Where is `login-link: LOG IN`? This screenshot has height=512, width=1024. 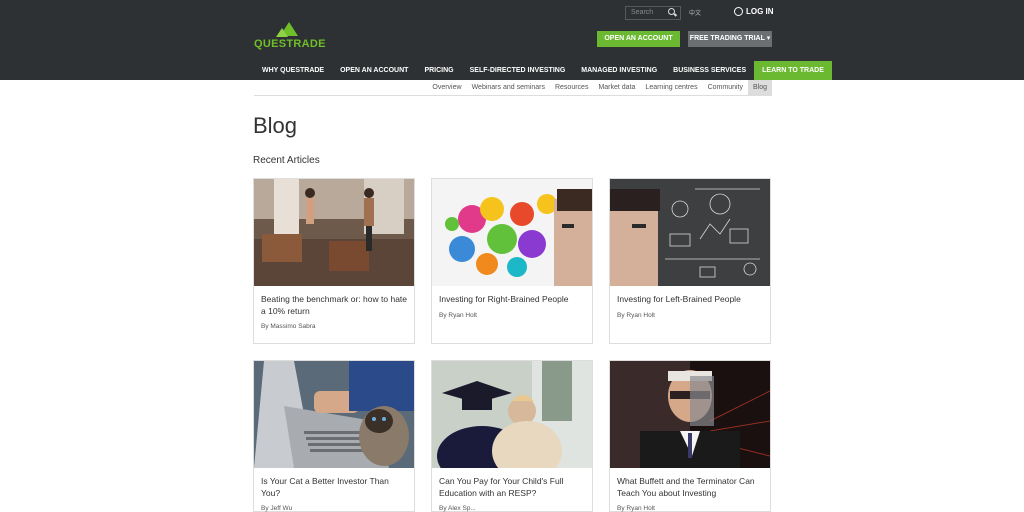
login-link: LOG IN is located at coordinates (754, 11).